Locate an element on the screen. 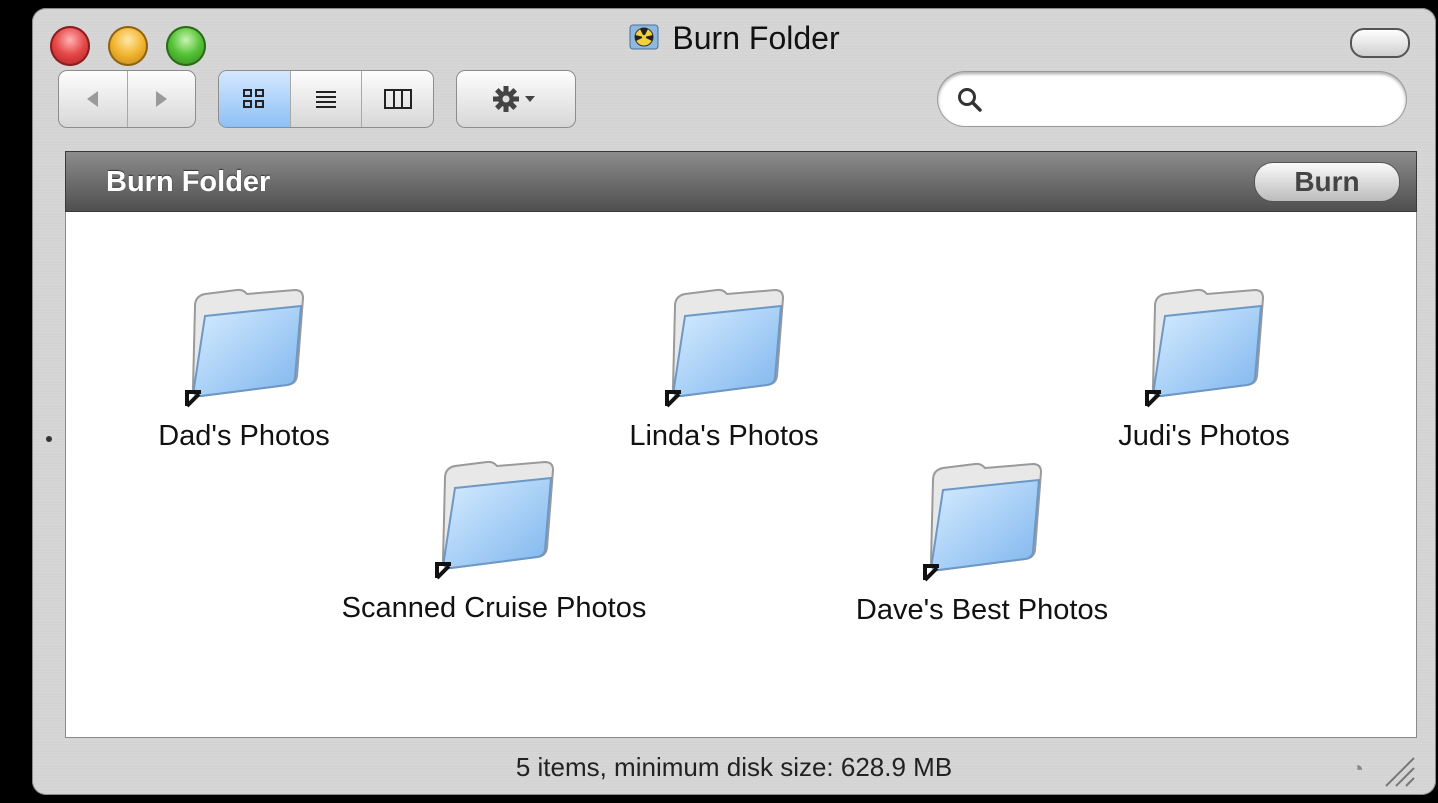  column-view-icon is located at coordinates (397, 99).